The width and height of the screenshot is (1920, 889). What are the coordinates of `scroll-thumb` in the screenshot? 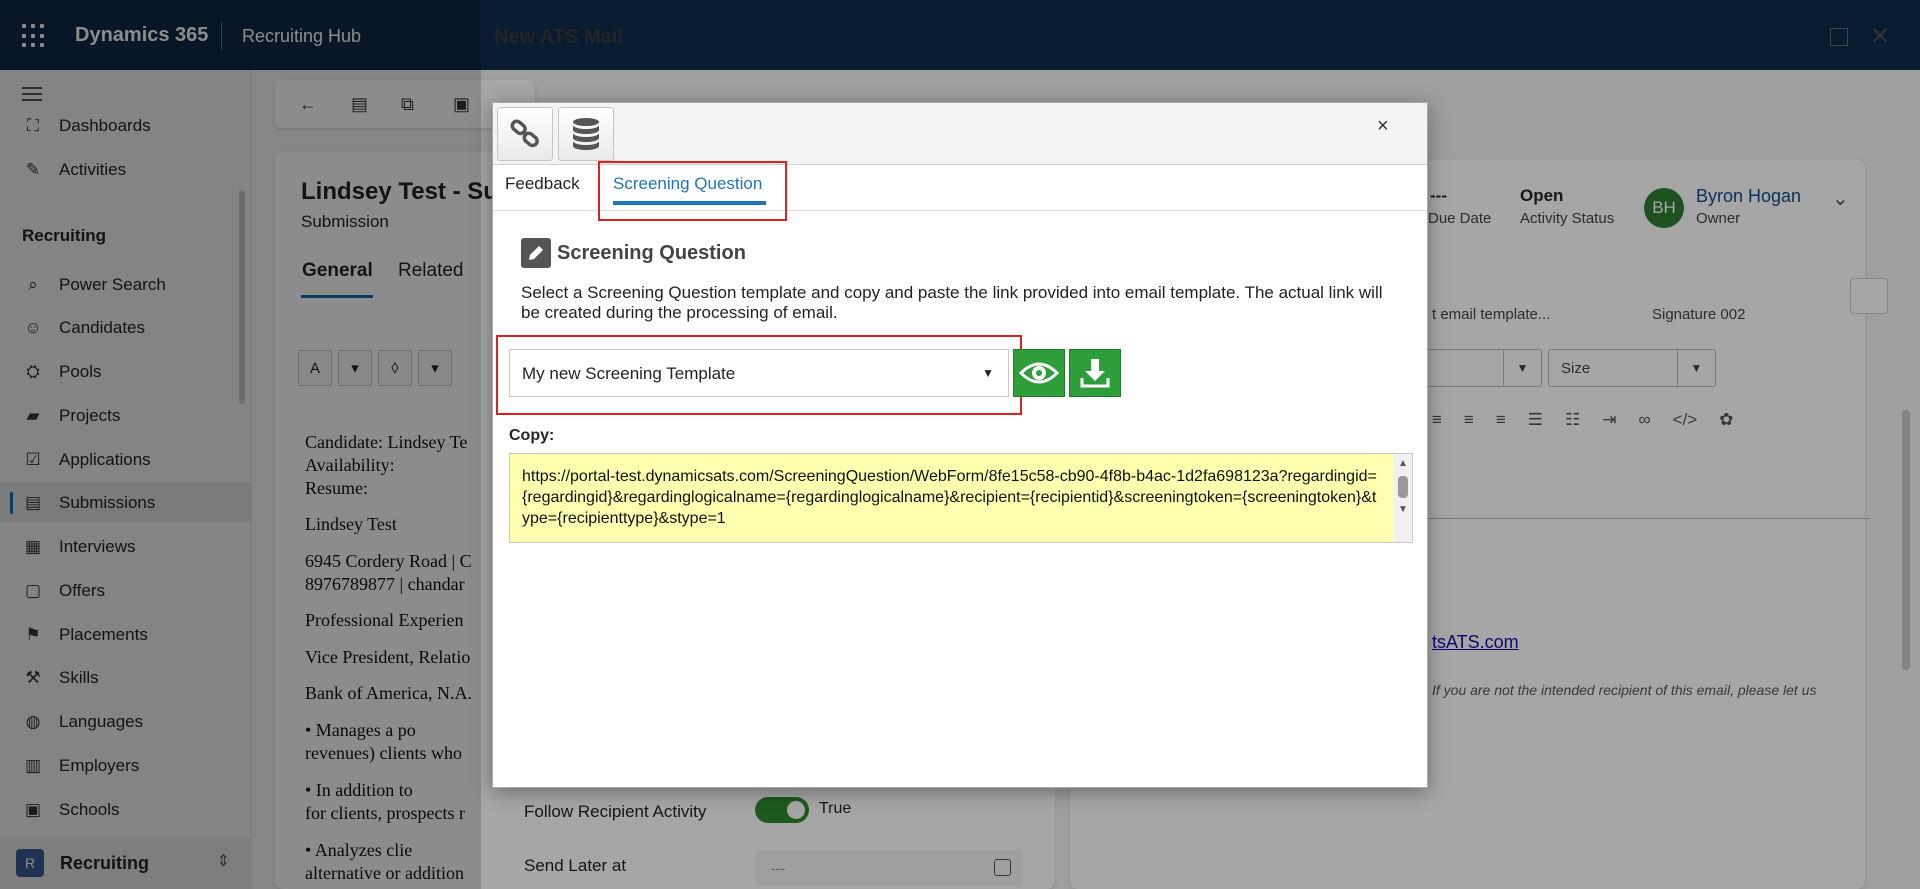 It's located at (1403, 487).